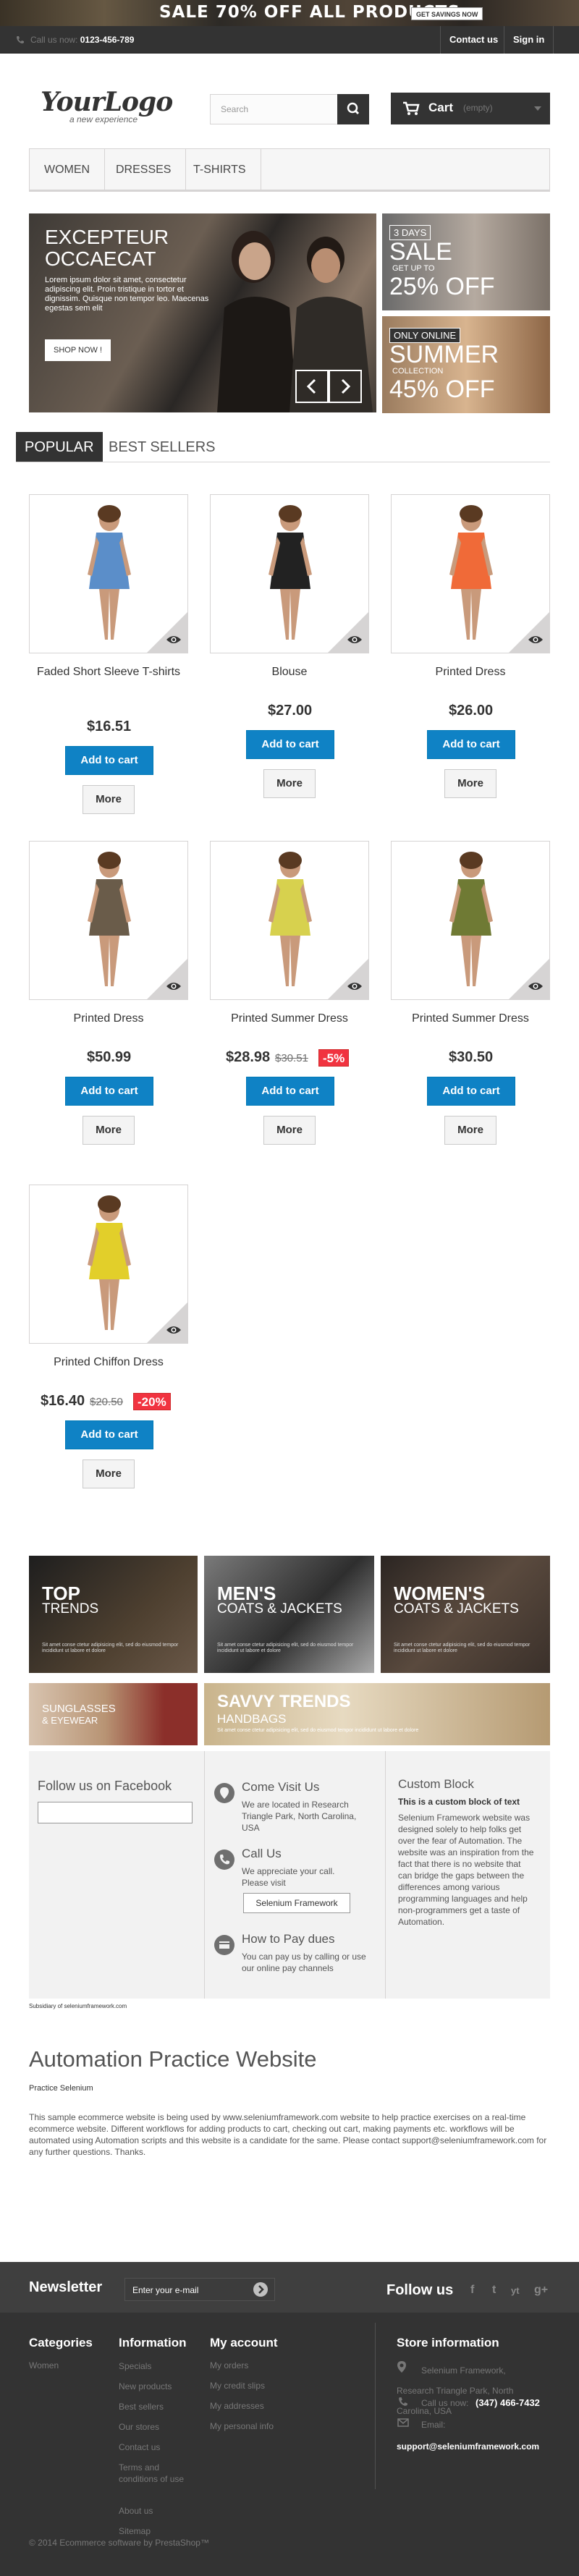 The image size is (579, 2576). What do you see at coordinates (466, 364) in the screenshot?
I see `promo-summer-45: ONLY ONLINE SUMMER COLLECTION 45% OFF` at bounding box center [466, 364].